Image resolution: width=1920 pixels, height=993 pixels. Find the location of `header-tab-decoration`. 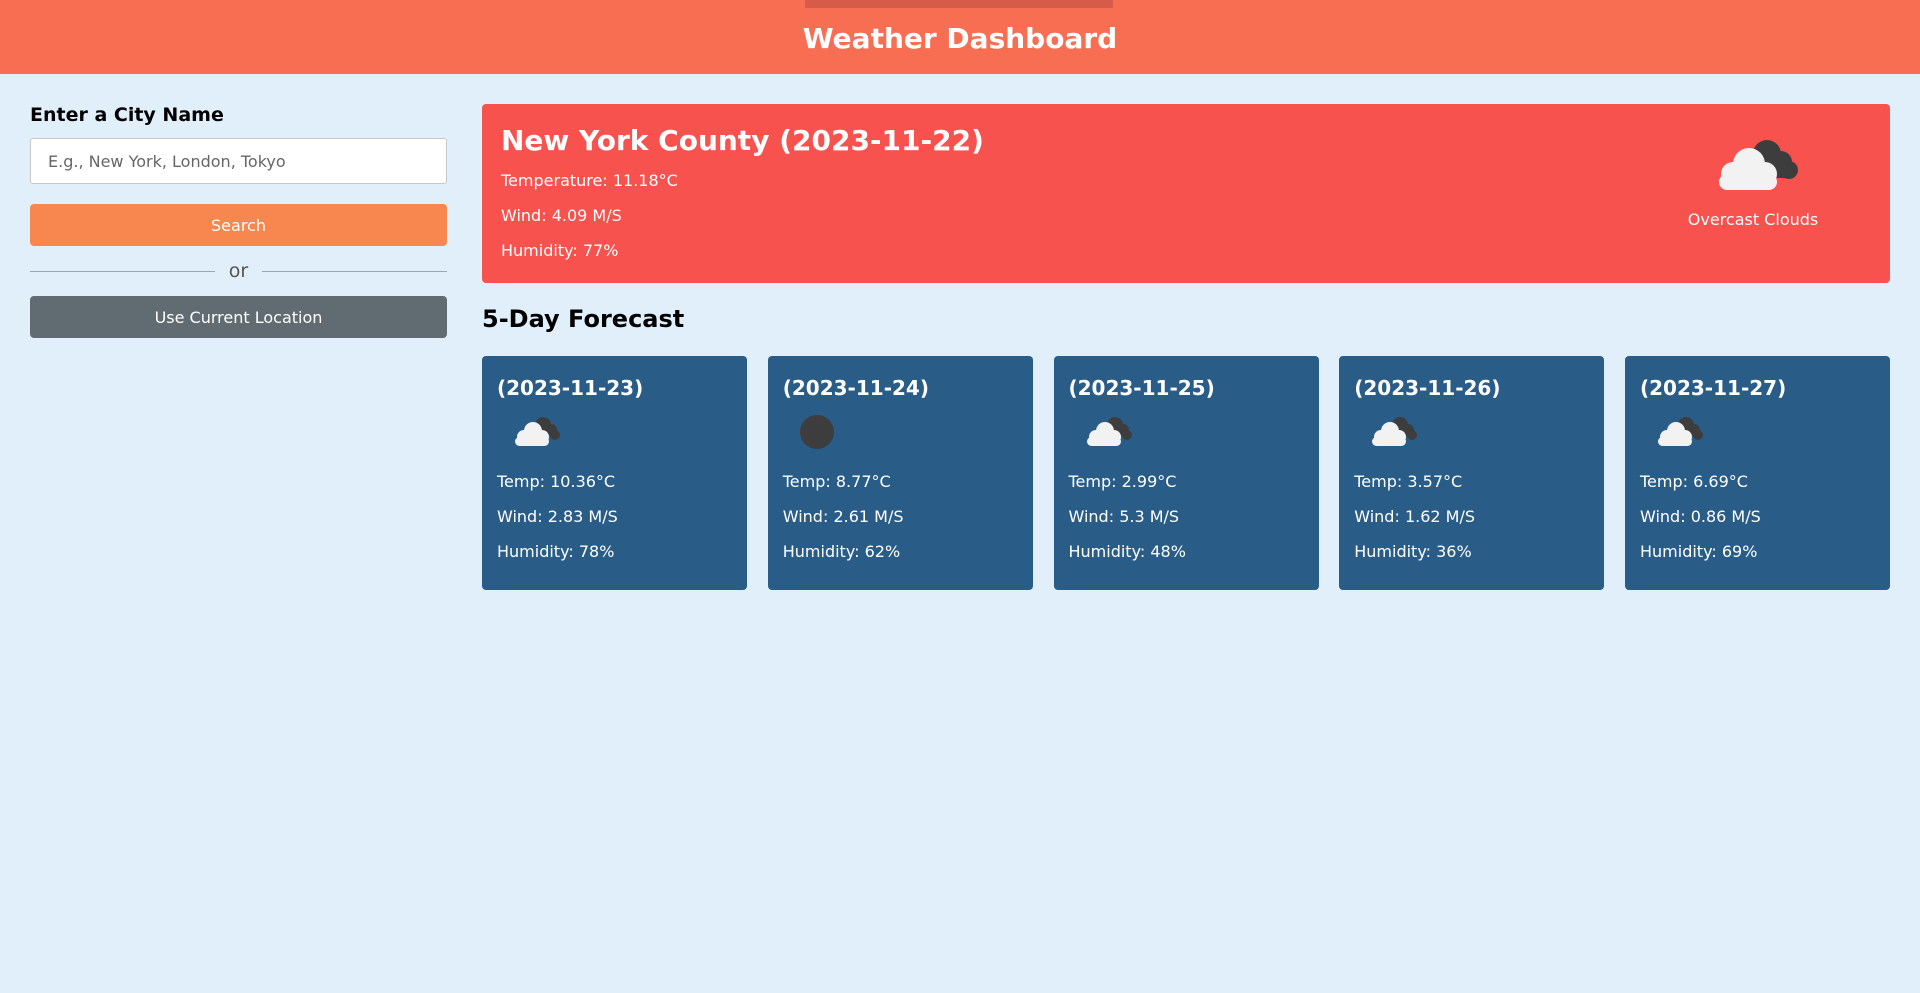

header-tab-decoration is located at coordinates (959, 4).